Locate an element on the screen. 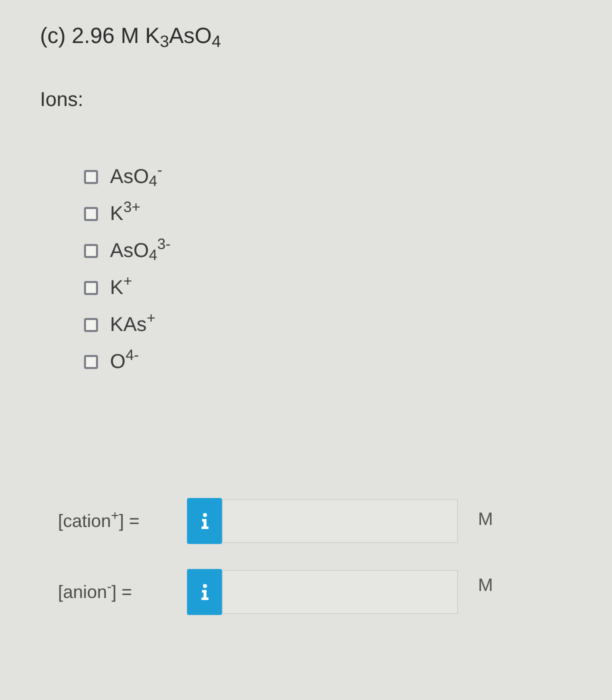 The height and width of the screenshot is (700, 612). answer-label: [anion$^{-}$] = is located at coordinates (96, 592).